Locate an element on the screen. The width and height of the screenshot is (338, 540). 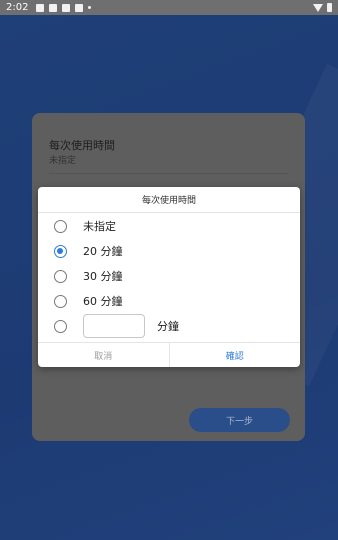
radio-60-min is located at coordinates (60, 301).